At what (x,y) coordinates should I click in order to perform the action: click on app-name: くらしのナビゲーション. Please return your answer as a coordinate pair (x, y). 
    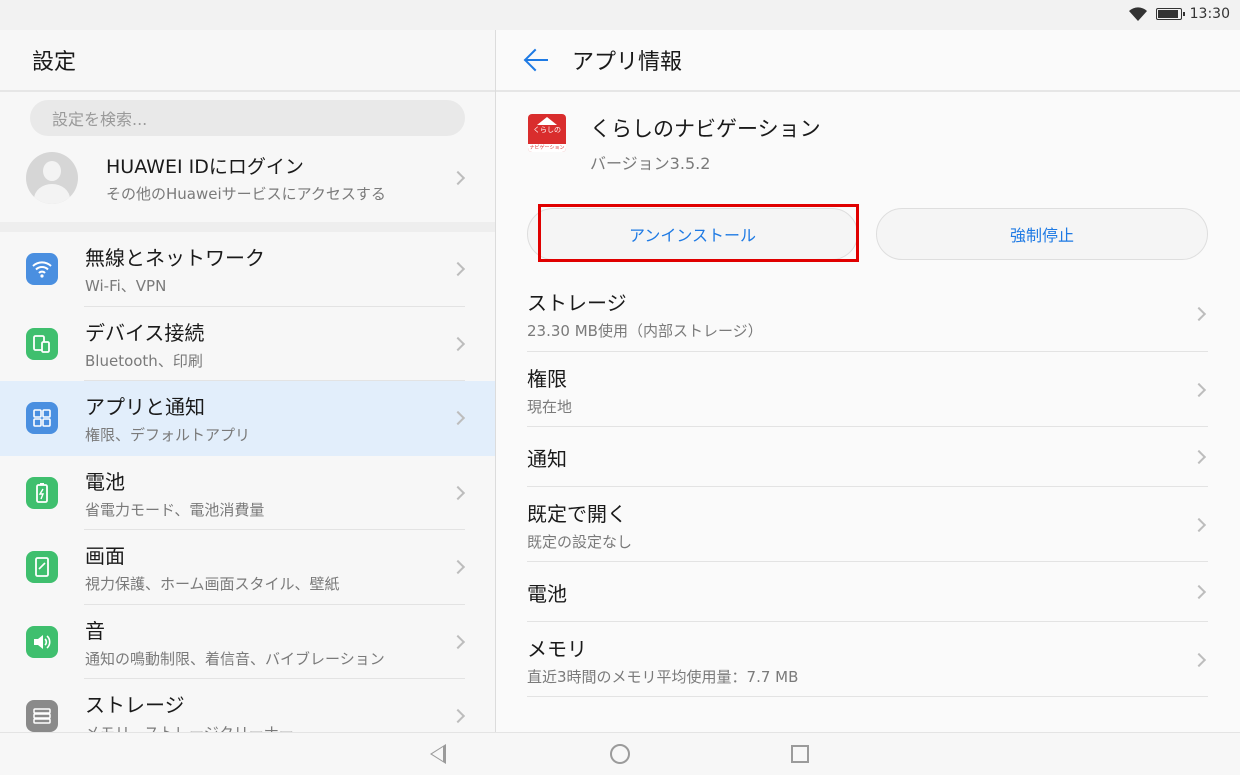
    Looking at the image, I should click on (705, 129).